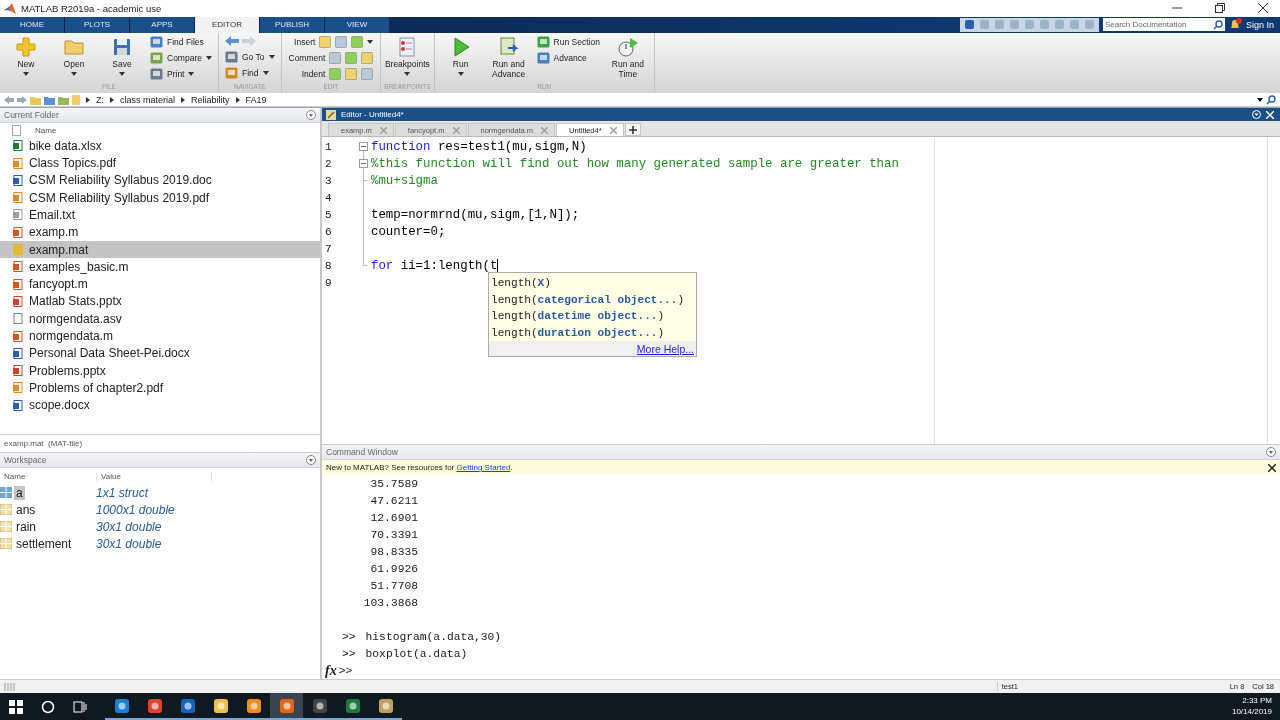 The image size is (1280, 720). Describe the element at coordinates (345, 670) in the screenshot. I see `prompt: >>` at that location.